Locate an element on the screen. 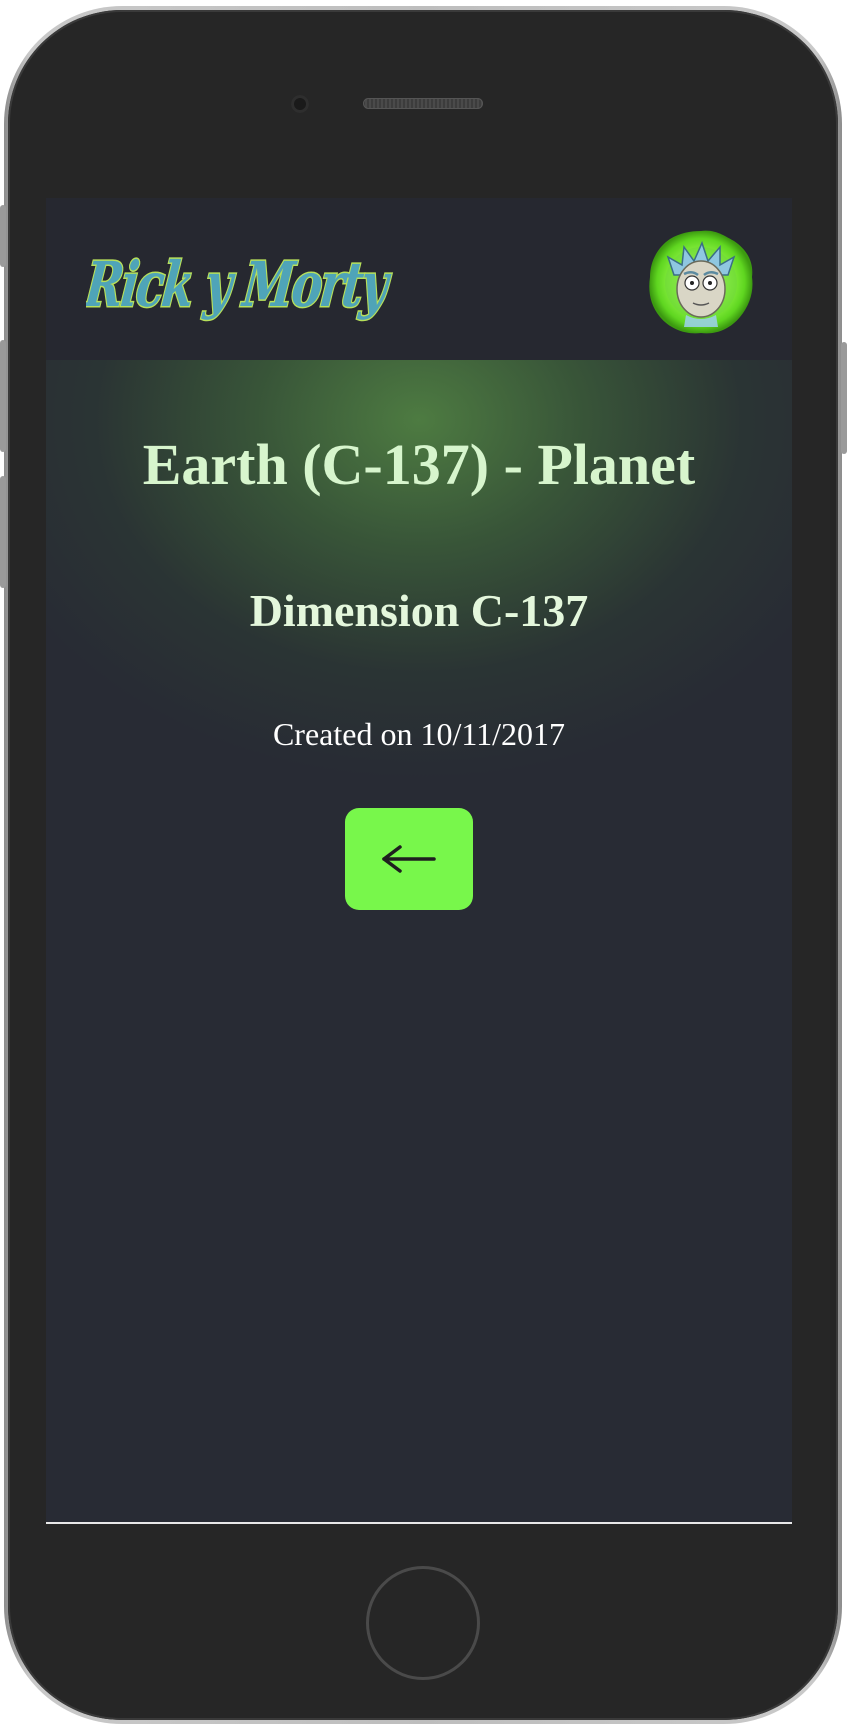 The width and height of the screenshot is (852, 1732). rick-portal-avatar is located at coordinates (701, 282).